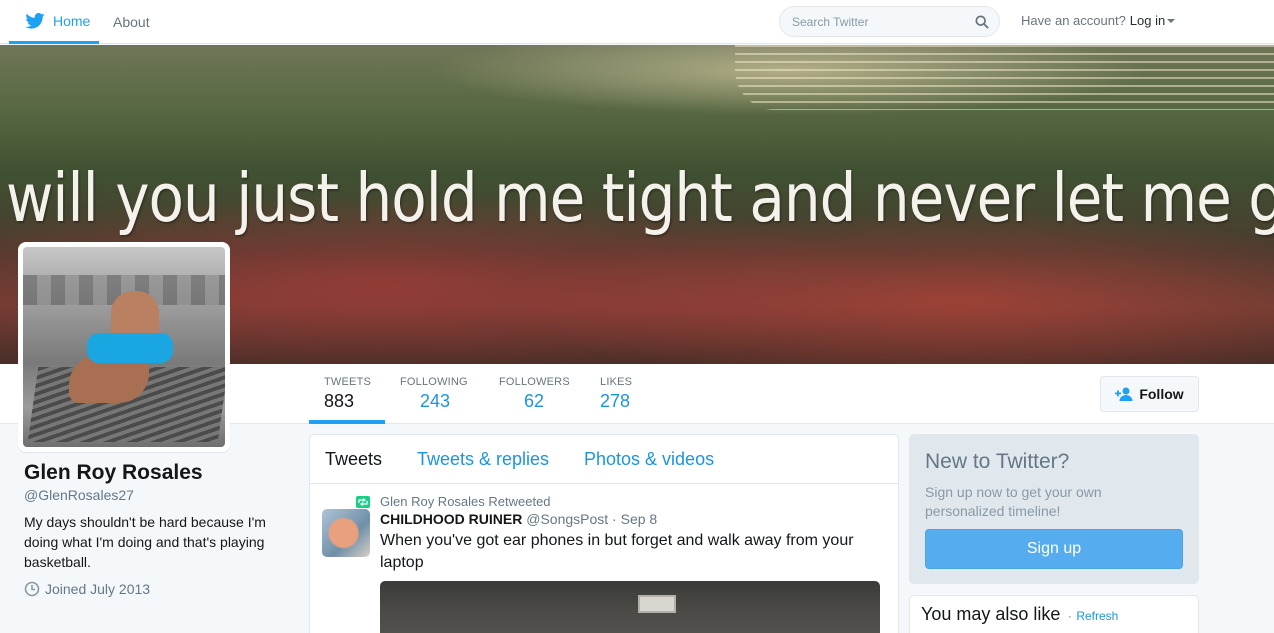 Image resolution: width=1274 pixels, height=633 pixels. I want to click on top-nav: Home About Have an account? Log in, so click(637, 22).